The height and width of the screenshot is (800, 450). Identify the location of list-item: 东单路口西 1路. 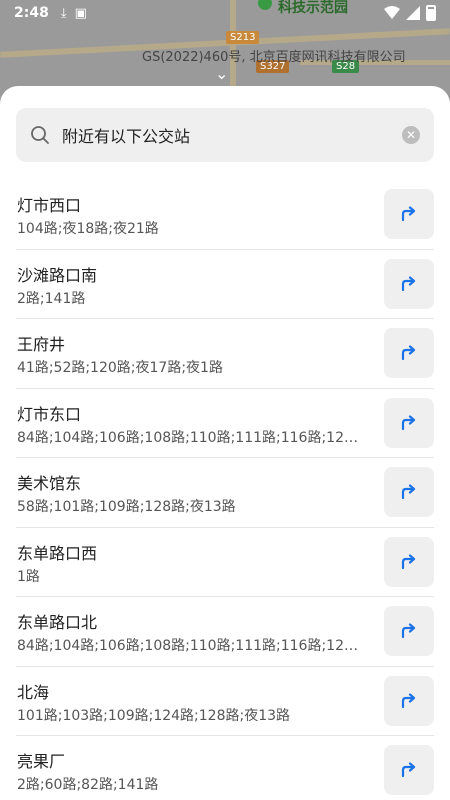
(225, 562).